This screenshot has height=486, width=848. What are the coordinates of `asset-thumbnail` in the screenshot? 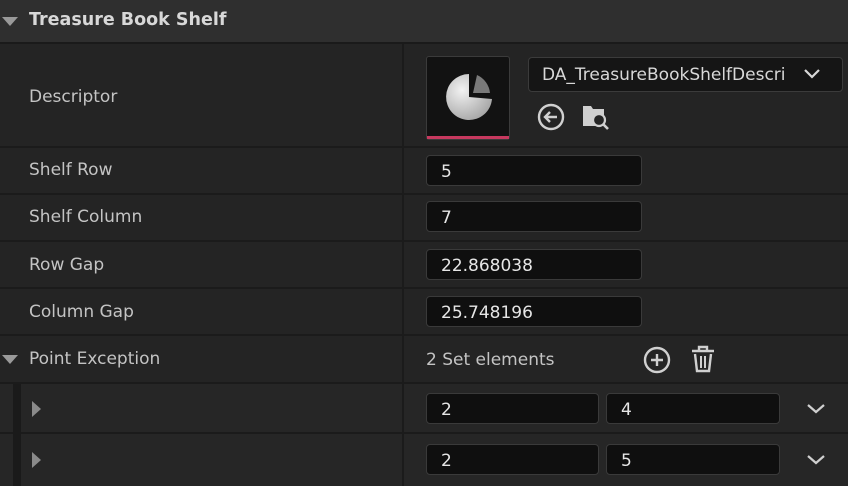 It's located at (468, 98).